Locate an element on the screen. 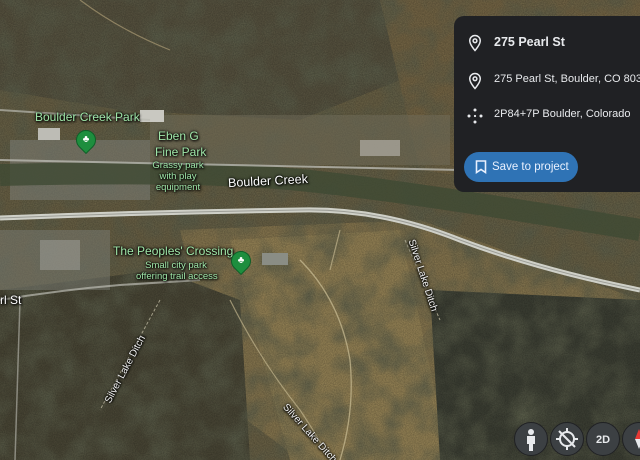 The image size is (640, 460). my-location-button is located at coordinates (567, 439).